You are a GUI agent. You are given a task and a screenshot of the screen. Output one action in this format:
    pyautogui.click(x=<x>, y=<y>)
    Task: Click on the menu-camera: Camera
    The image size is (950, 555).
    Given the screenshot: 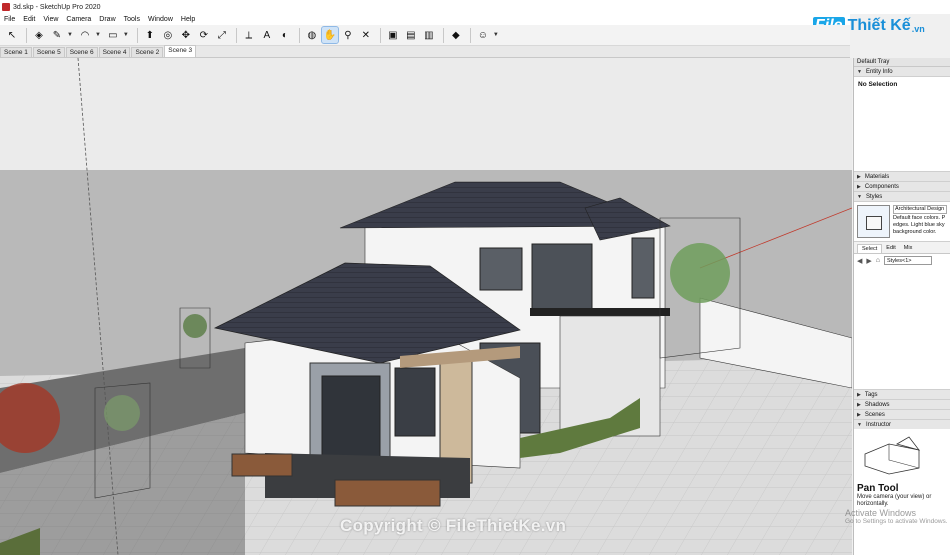 What is the action you would take?
    pyautogui.click(x=78, y=19)
    